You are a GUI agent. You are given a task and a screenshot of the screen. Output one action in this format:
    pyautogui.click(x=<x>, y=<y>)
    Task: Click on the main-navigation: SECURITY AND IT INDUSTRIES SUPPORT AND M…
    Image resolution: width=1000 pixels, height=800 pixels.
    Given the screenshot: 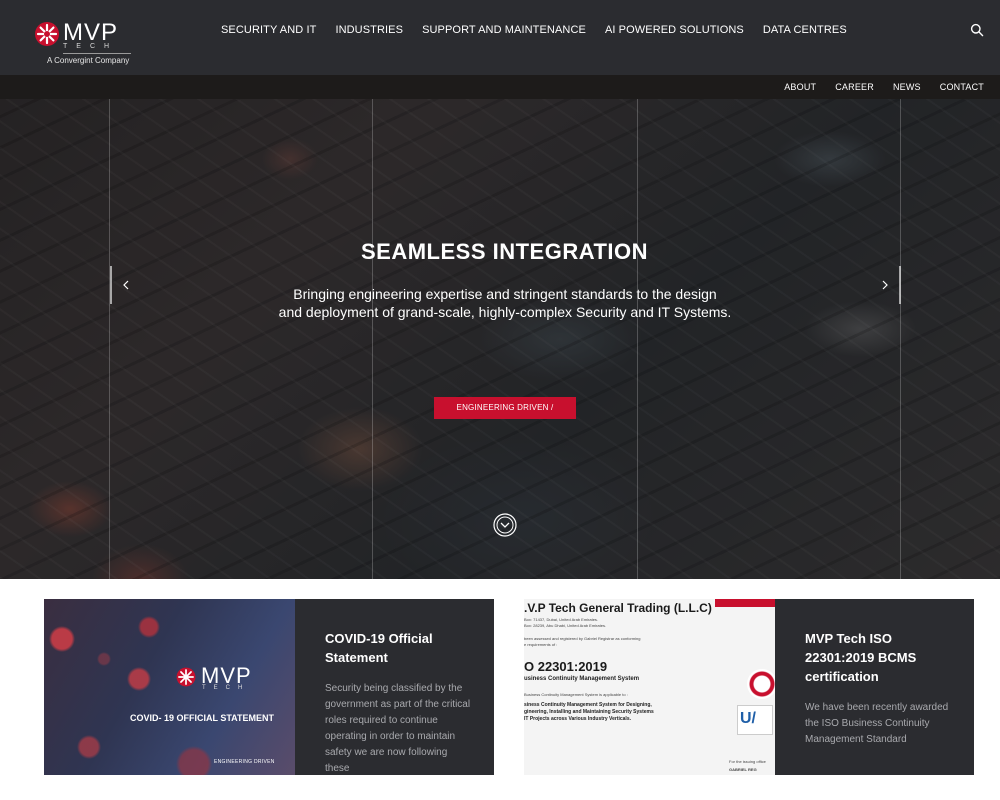 What is the action you would take?
    pyautogui.click(x=543, y=30)
    